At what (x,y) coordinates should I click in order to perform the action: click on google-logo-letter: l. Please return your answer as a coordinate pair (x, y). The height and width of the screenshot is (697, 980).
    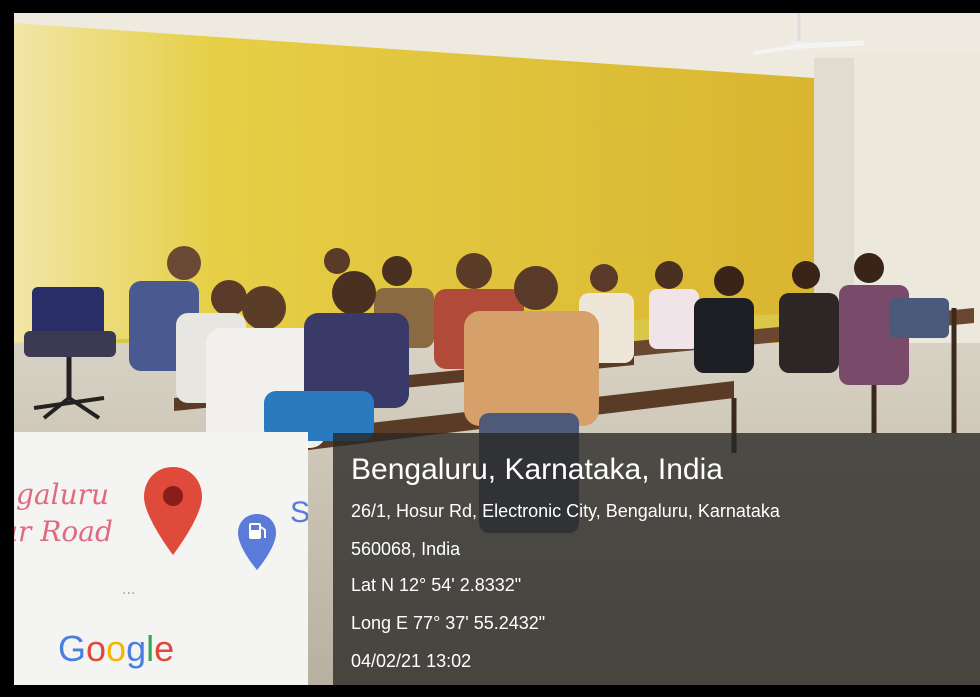
    Looking at the image, I should click on (150, 648).